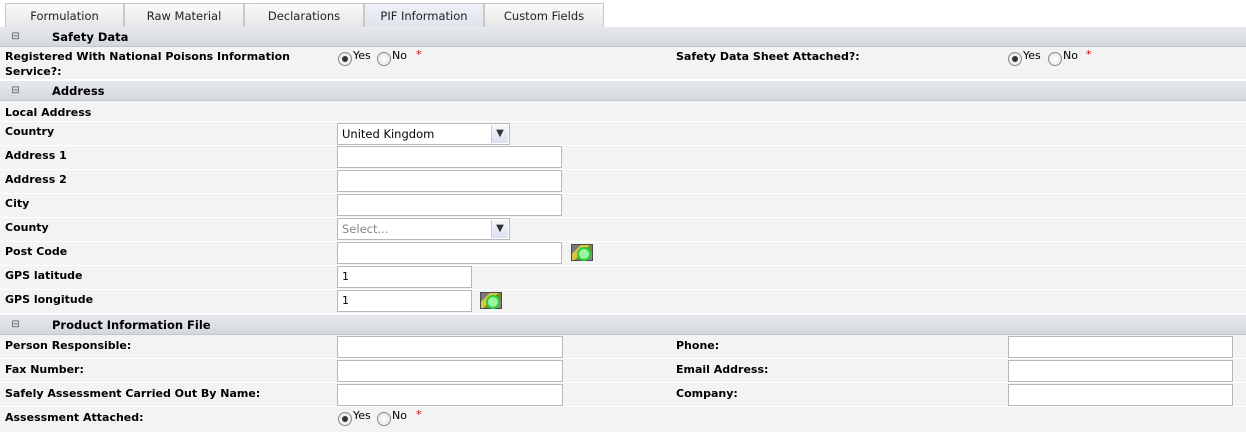 The image size is (1246, 433). Describe the element at coordinates (384, 59) in the screenshot. I see `npis-no-radio` at that location.